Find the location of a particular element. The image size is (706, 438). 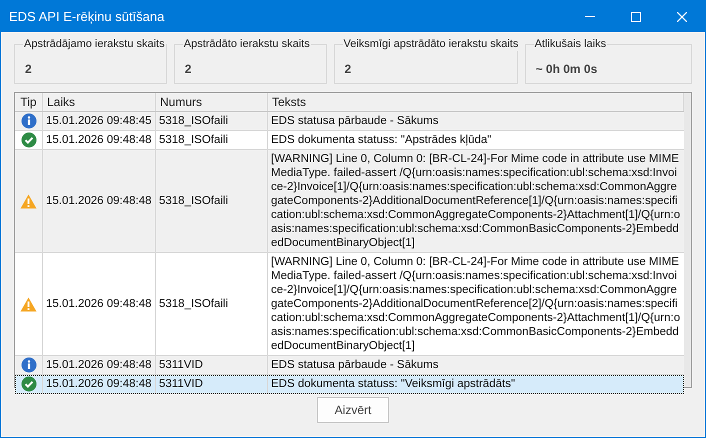

counter-label: Apstrādāto ierakstu skaits is located at coordinates (246, 44).